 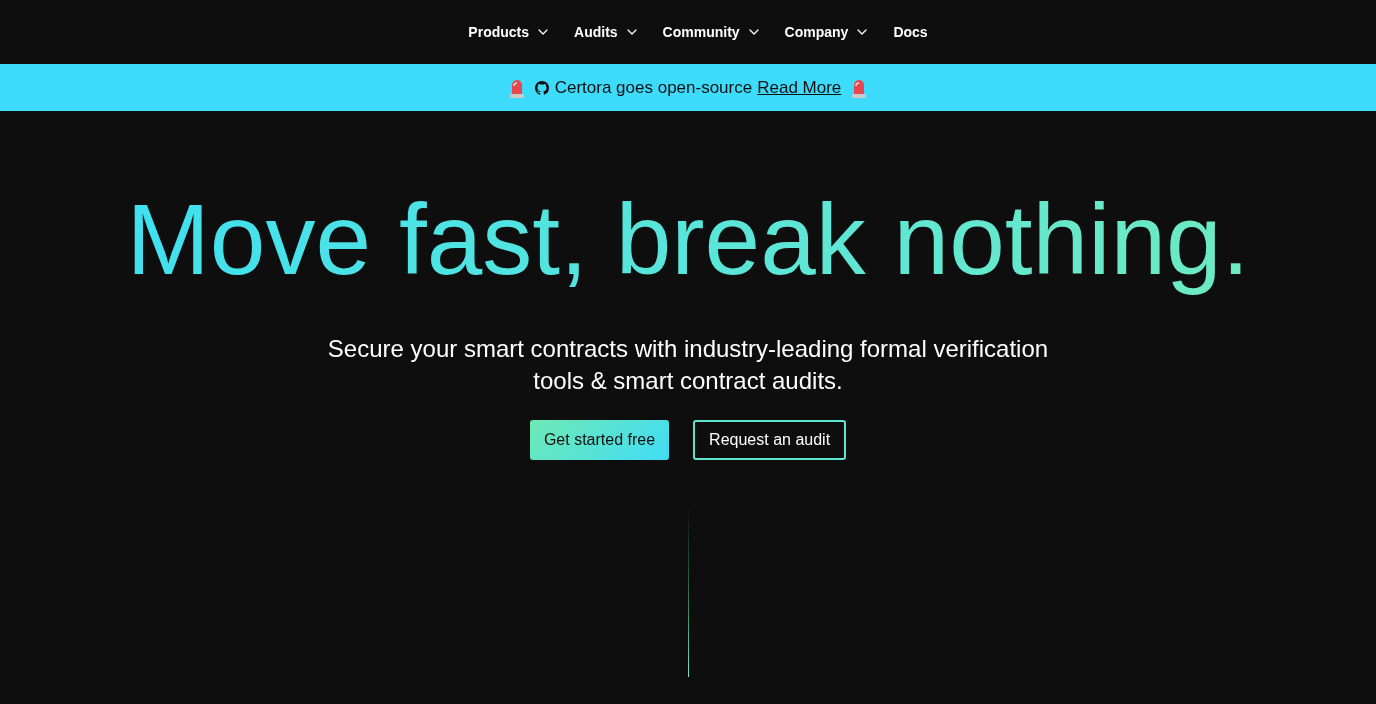 What do you see at coordinates (910, 32) in the screenshot?
I see `nav-link: Docs` at bounding box center [910, 32].